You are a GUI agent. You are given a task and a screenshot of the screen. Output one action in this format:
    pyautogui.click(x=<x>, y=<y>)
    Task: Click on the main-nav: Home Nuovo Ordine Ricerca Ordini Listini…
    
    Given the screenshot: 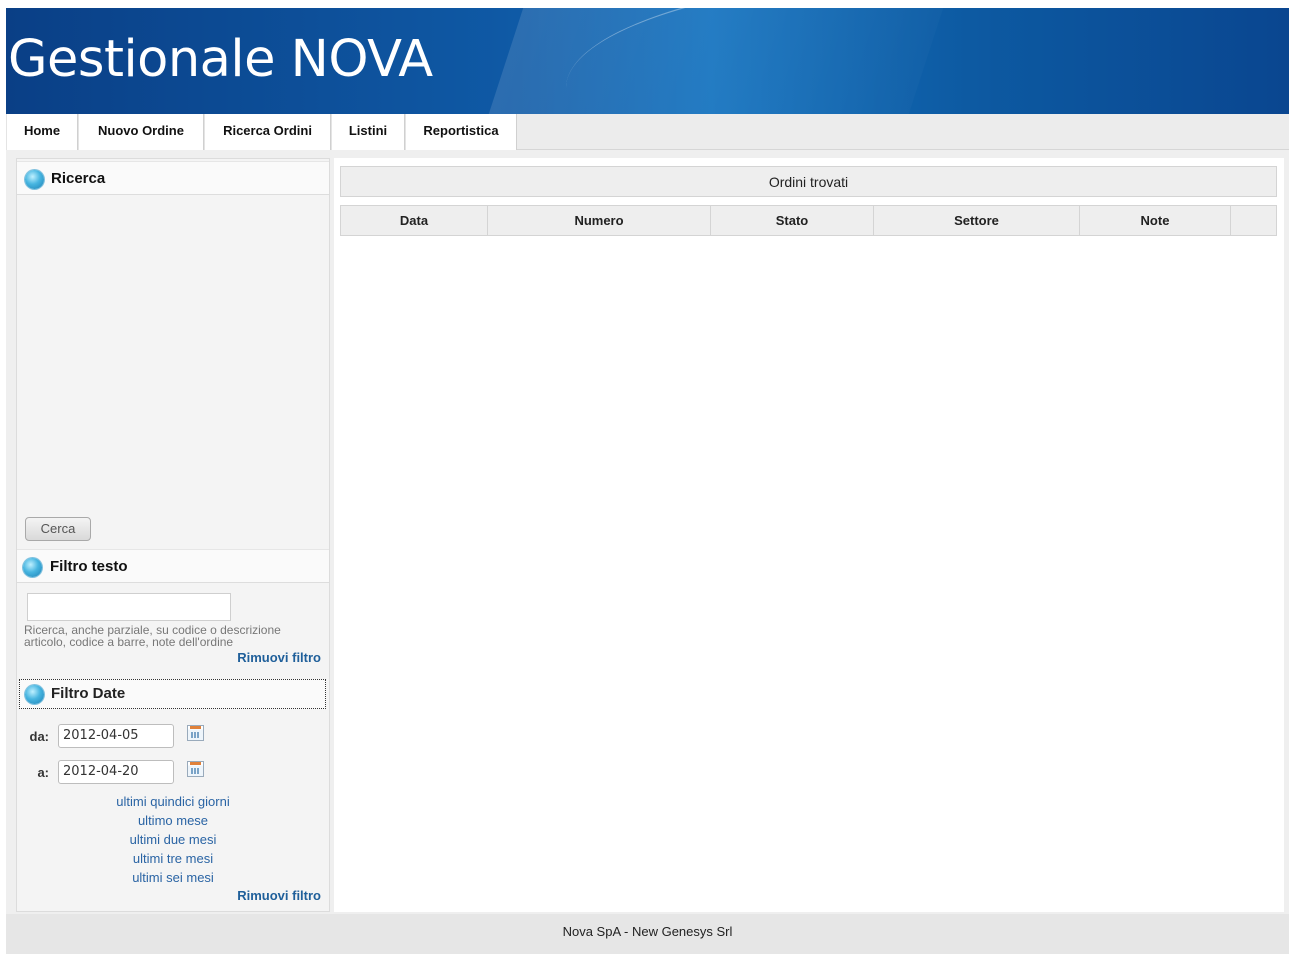 What is the action you would take?
    pyautogui.click(x=647, y=132)
    